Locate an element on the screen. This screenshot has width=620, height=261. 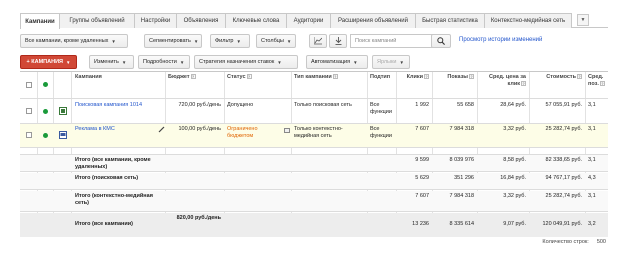
avg-cpc-total: 3,32 руб. is located at coordinates (514, 196).